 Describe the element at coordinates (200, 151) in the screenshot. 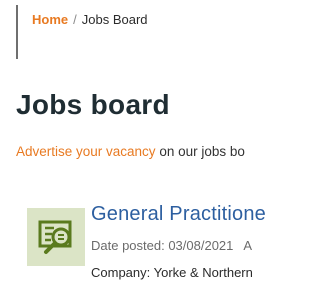

I see `intro-rest-text: on our jobs bo` at that location.